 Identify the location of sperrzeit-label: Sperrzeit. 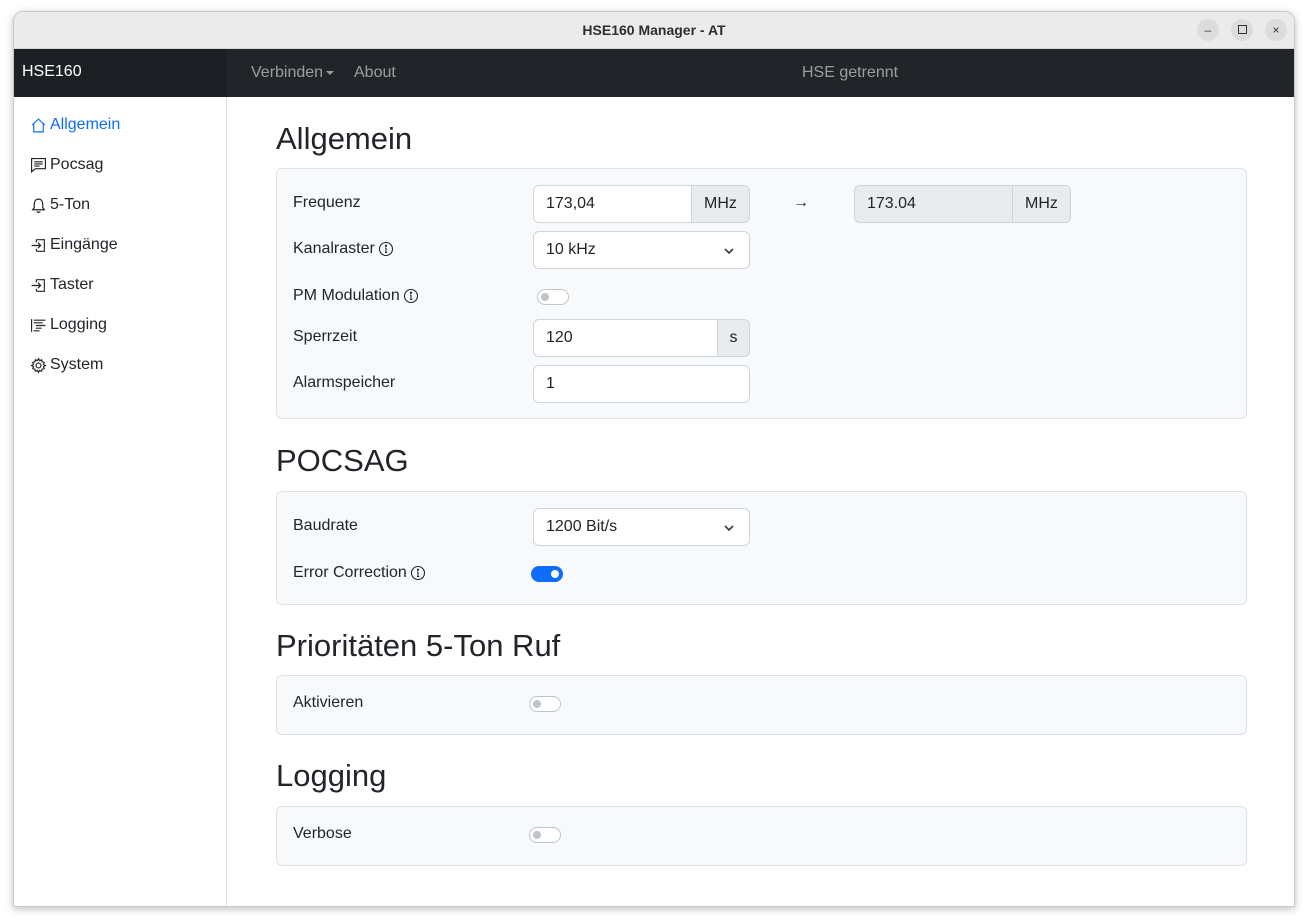
(325, 337).